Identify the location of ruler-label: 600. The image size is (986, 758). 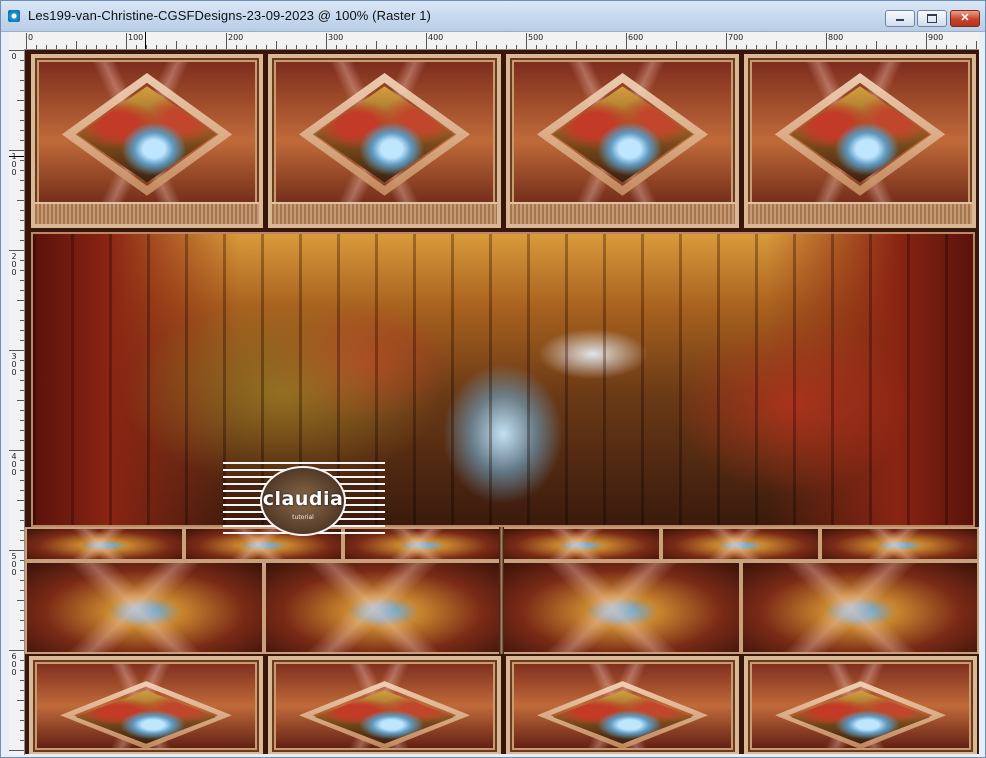
(14, 664).